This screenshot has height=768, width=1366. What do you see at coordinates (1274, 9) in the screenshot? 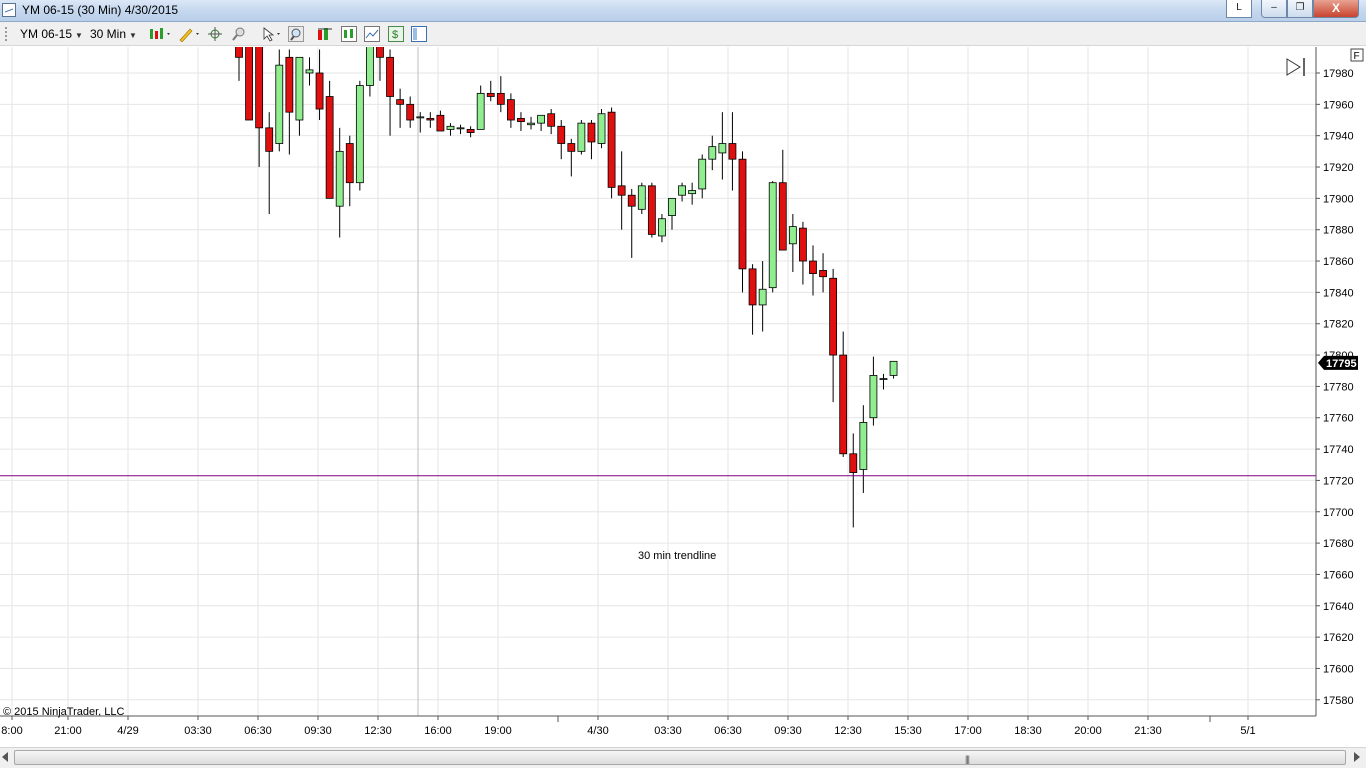
I see `minimize-button: ‒` at bounding box center [1274, 9].